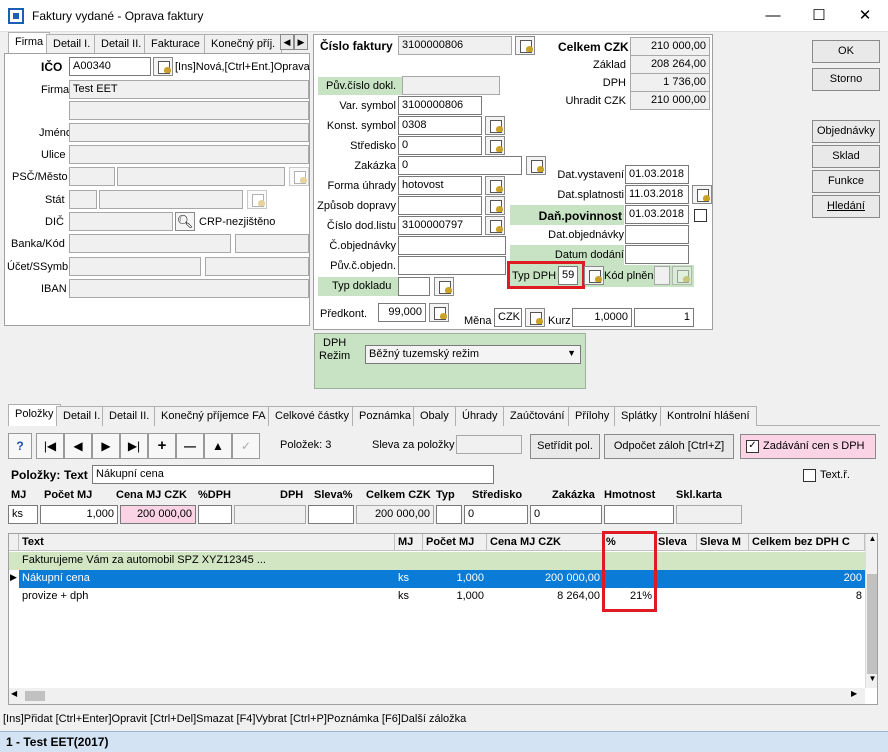 Image resolution: width=888 pixels, height=752 pixels. I want to click on confirm-icon: ✓, so click(246, 446).